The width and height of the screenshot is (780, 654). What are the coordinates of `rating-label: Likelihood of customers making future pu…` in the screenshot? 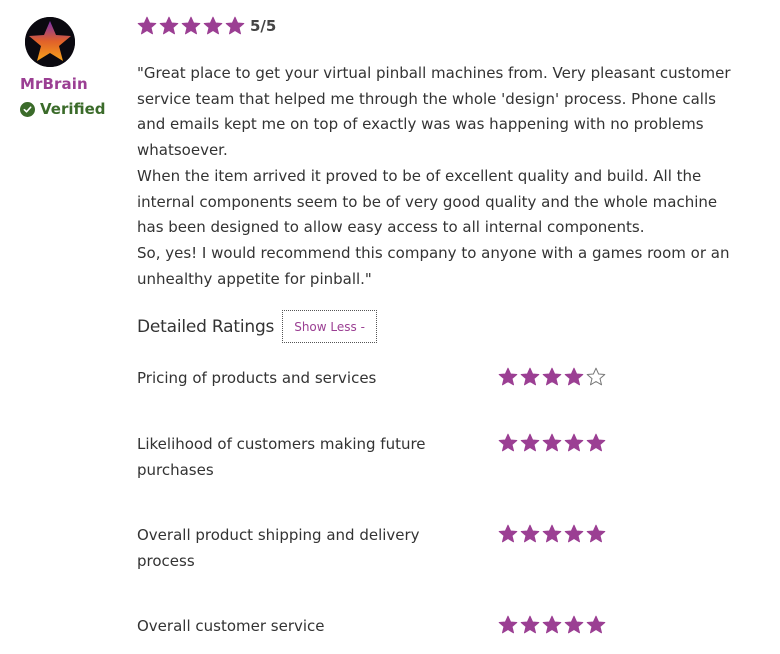 It's located at (281, 457).